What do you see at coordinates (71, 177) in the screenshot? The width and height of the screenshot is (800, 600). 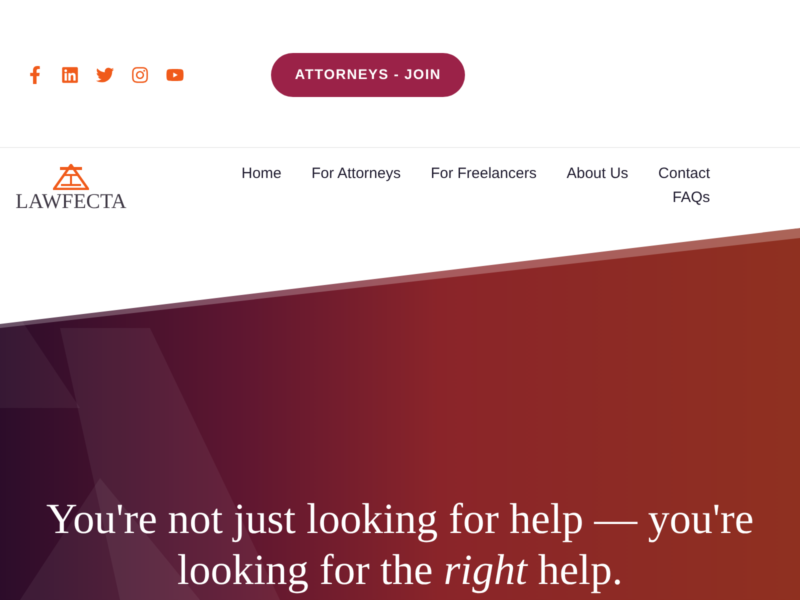 I see `logo-icon` at bounding box center [71, 177].